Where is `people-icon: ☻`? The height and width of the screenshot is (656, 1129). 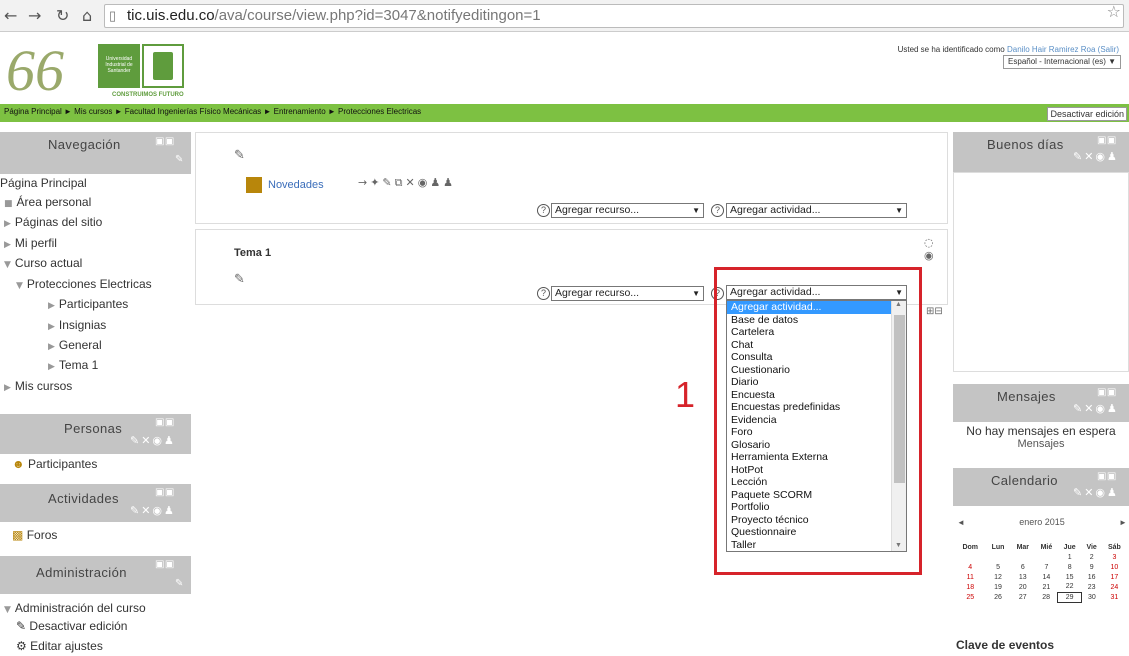
people-icon: ☻ is located at coordinates (18, 464).